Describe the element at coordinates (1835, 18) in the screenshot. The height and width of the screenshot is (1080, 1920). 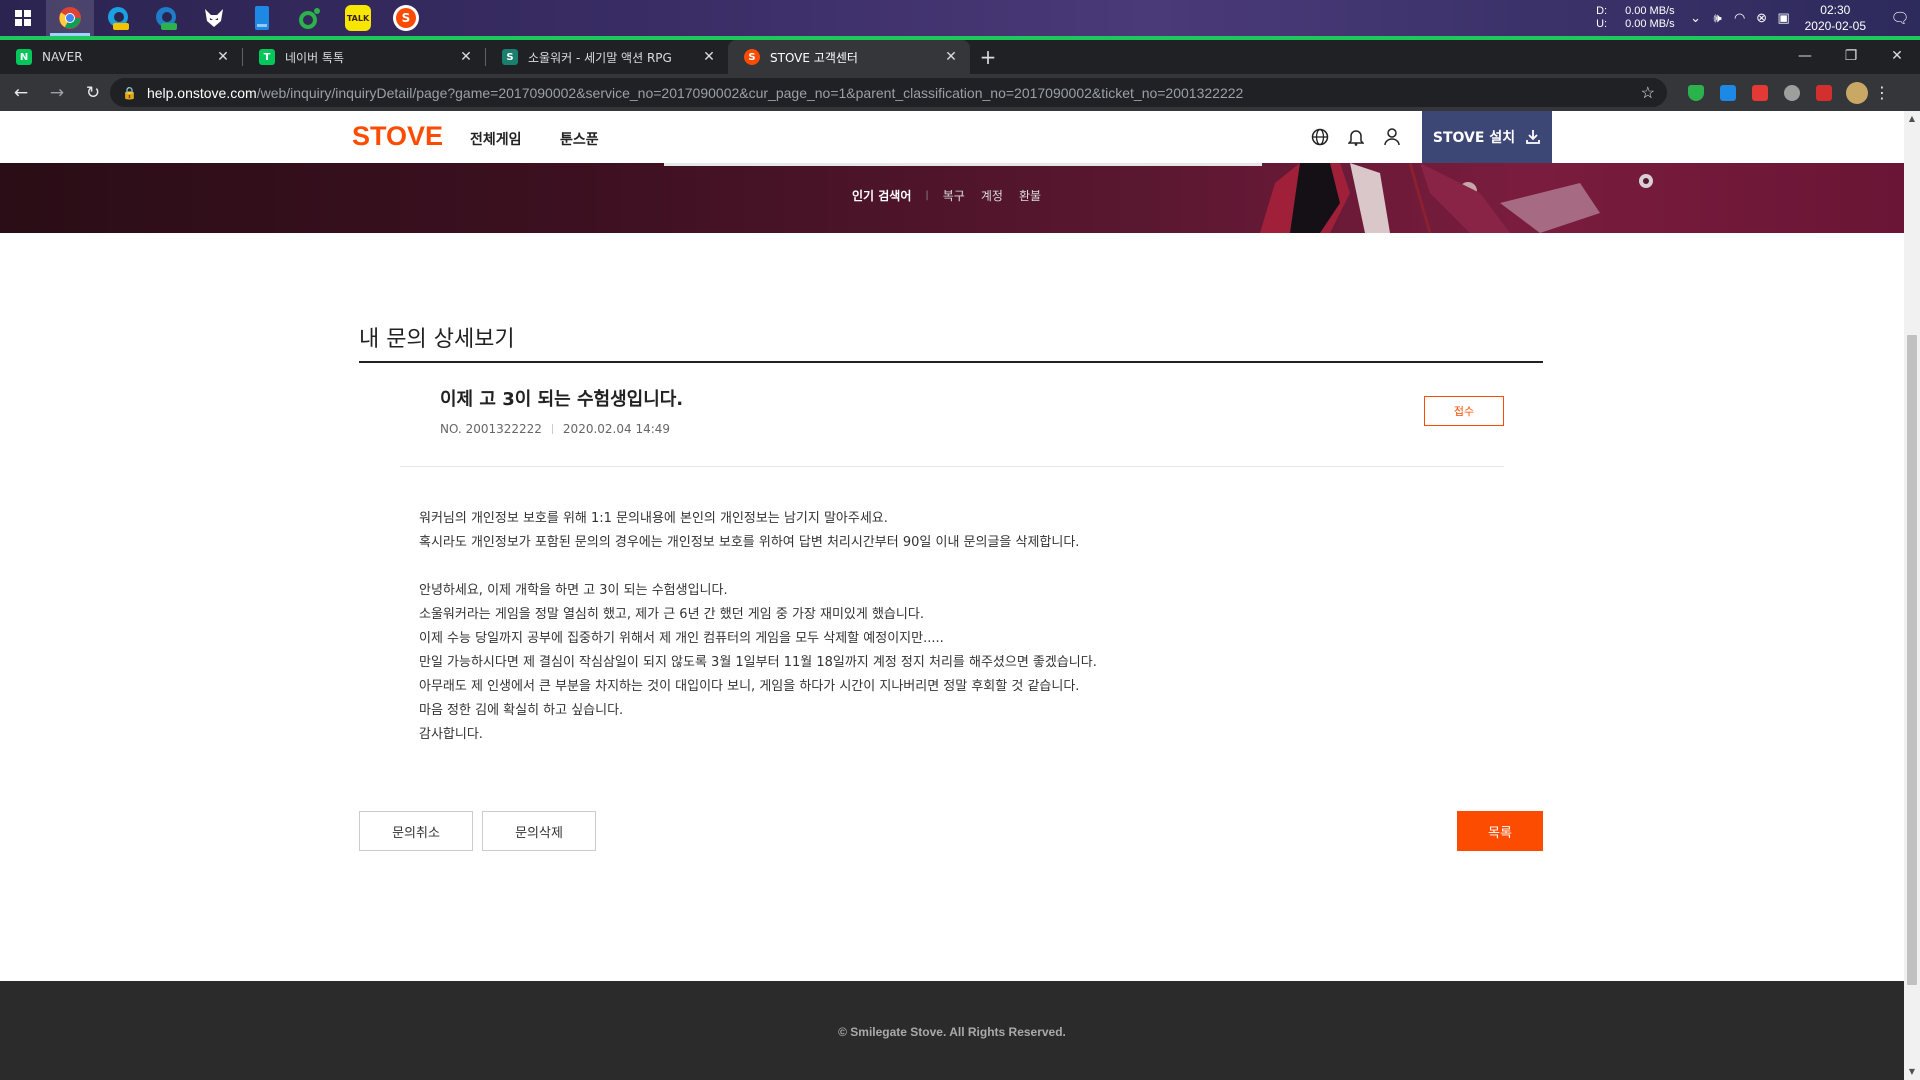
I see `clock: 02:30 2020-02-05` at that location.